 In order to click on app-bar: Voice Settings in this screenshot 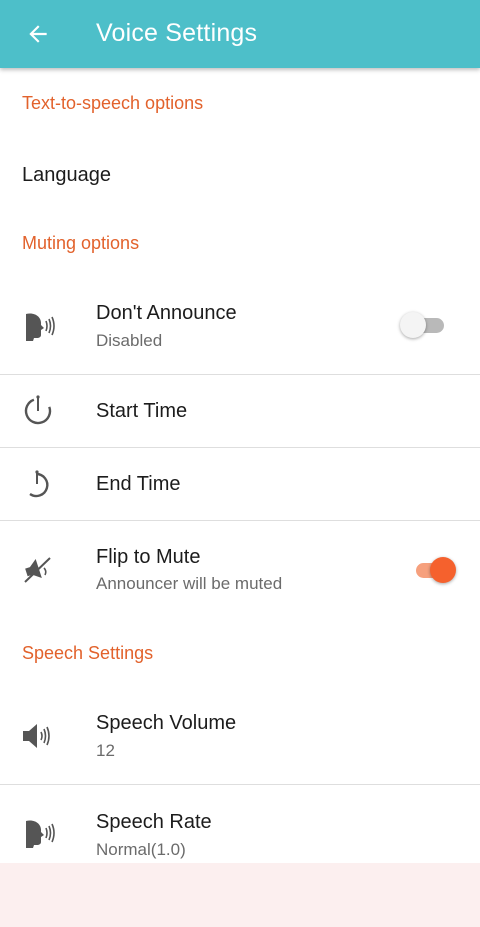, I will do `click(240, 34)`.